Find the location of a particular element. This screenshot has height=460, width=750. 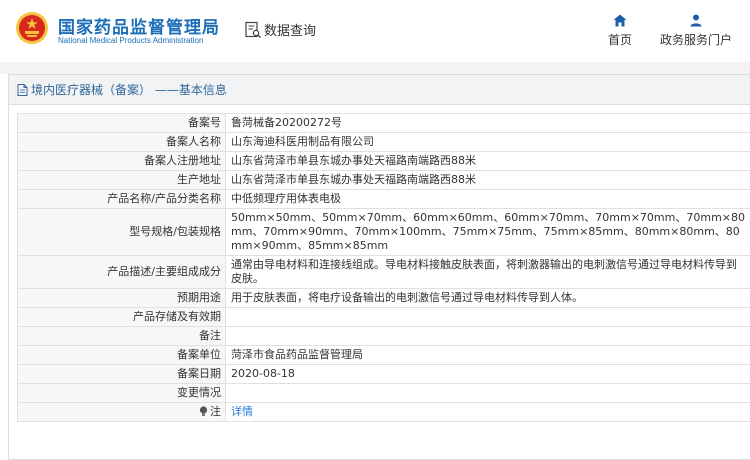

field-value: 中低频理疗用体表电极 is located at coordinates (487, 199).